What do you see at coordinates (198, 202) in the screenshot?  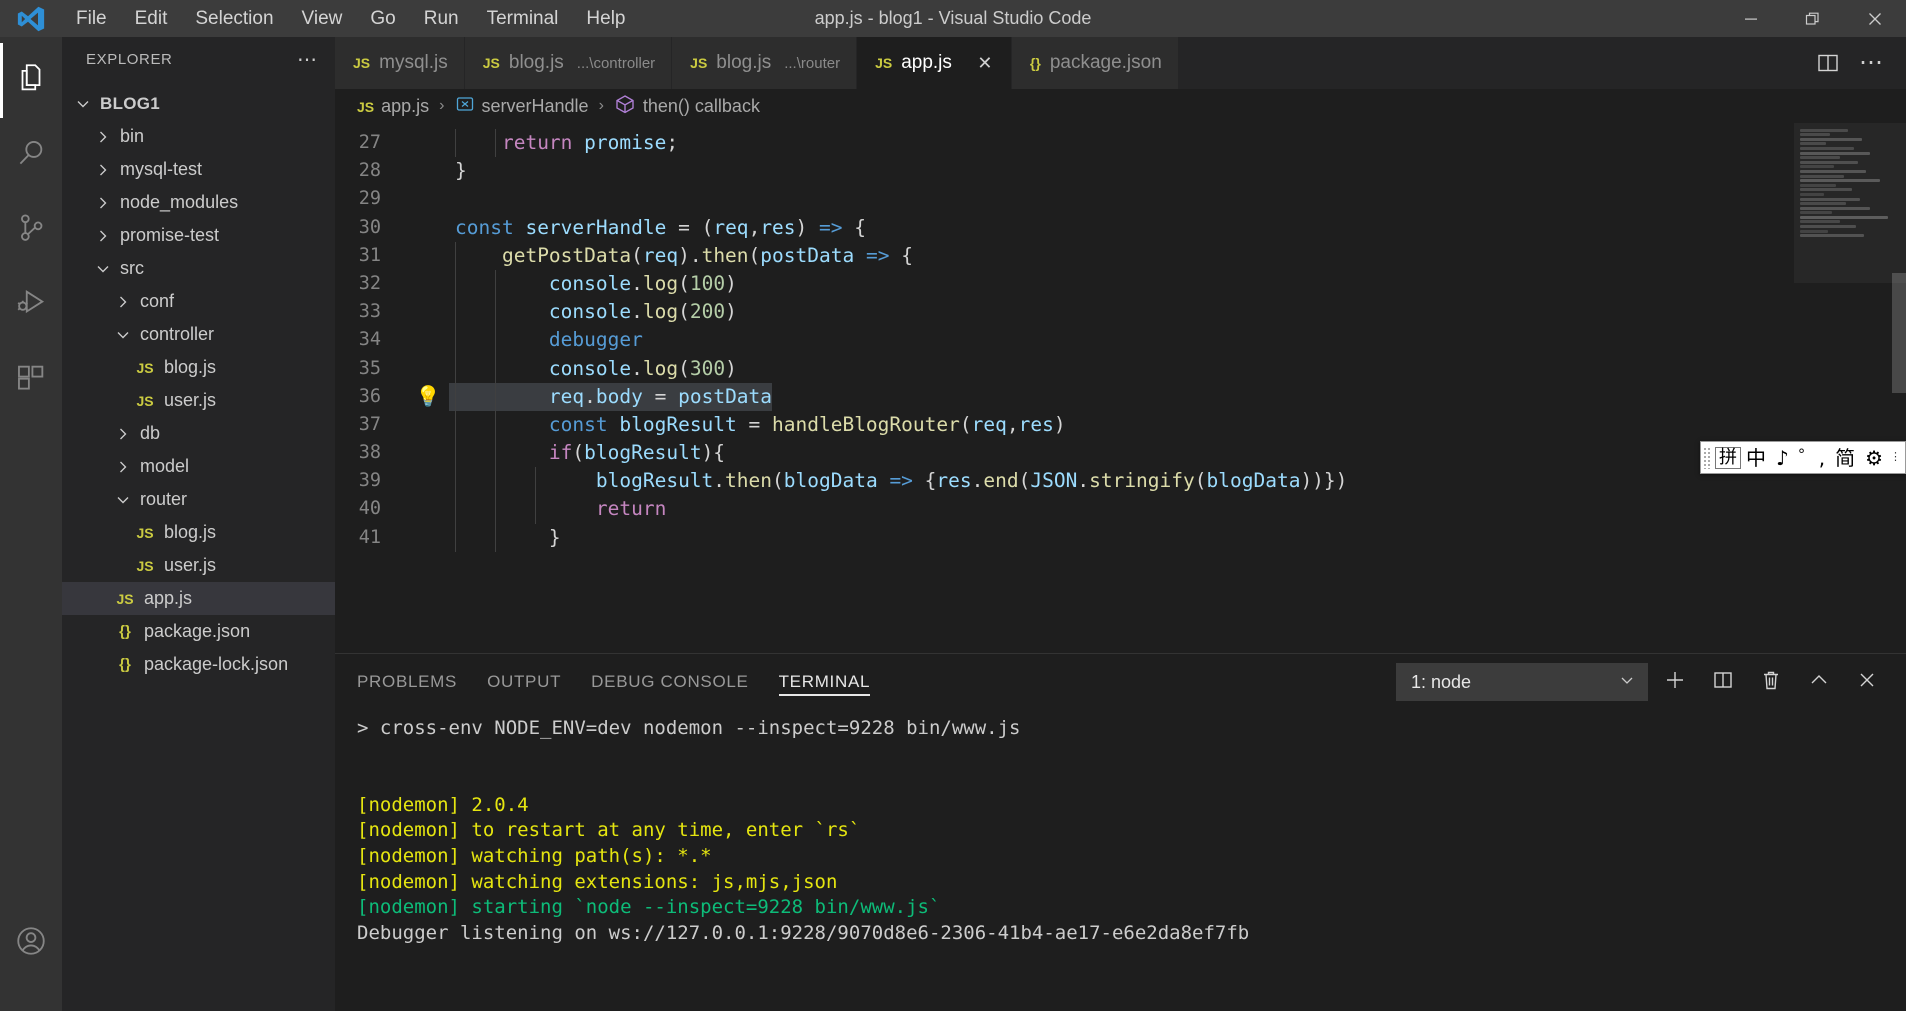 I see `tree-item-node_modules: node_modules` at bounding box center [198, 202].